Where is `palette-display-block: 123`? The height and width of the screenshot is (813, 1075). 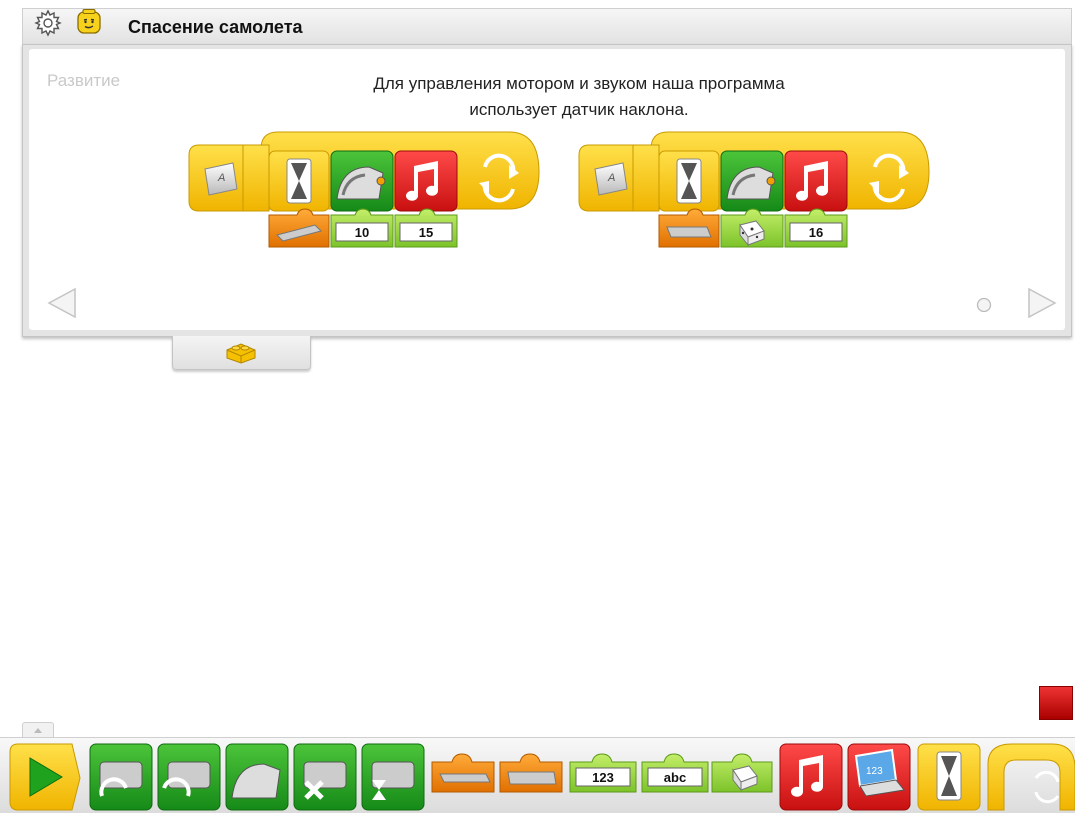 palette-display-block: 123 is located at coordinates (879, 777).